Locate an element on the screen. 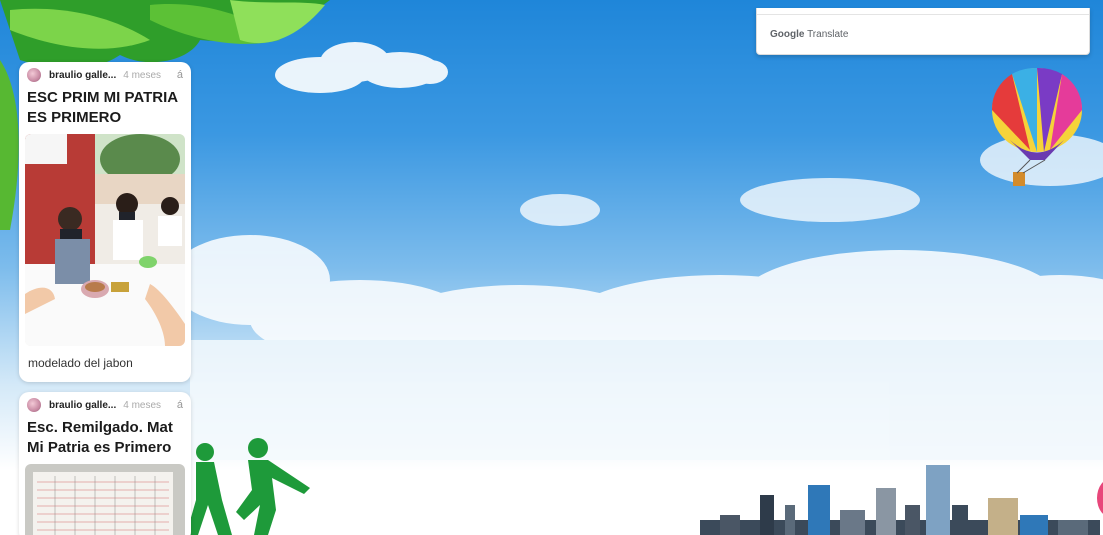 The image size is (1103, 535). post-caption: modelado del jabon is located at coordinates (80, 363).